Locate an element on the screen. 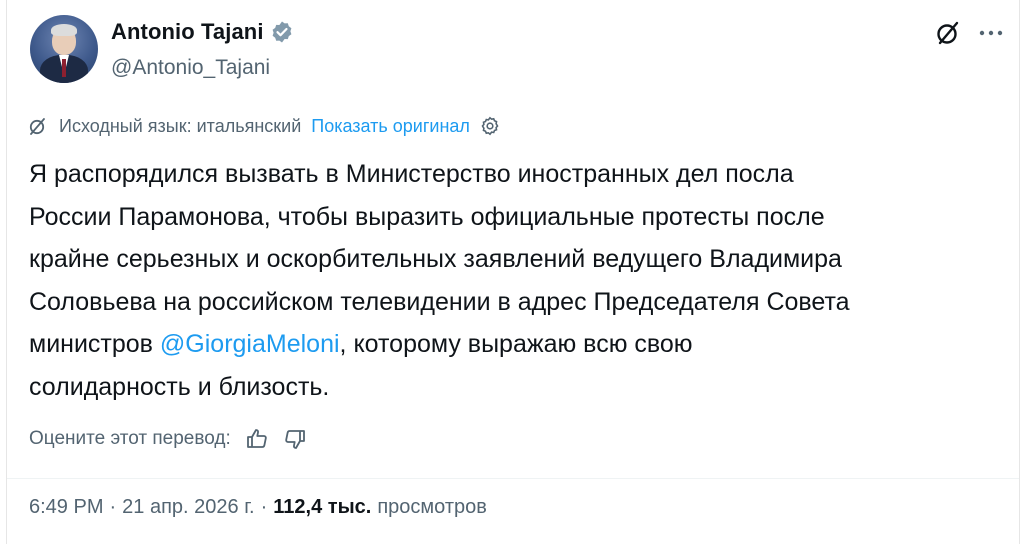  translate-icon is located at coordinates (38, 126).